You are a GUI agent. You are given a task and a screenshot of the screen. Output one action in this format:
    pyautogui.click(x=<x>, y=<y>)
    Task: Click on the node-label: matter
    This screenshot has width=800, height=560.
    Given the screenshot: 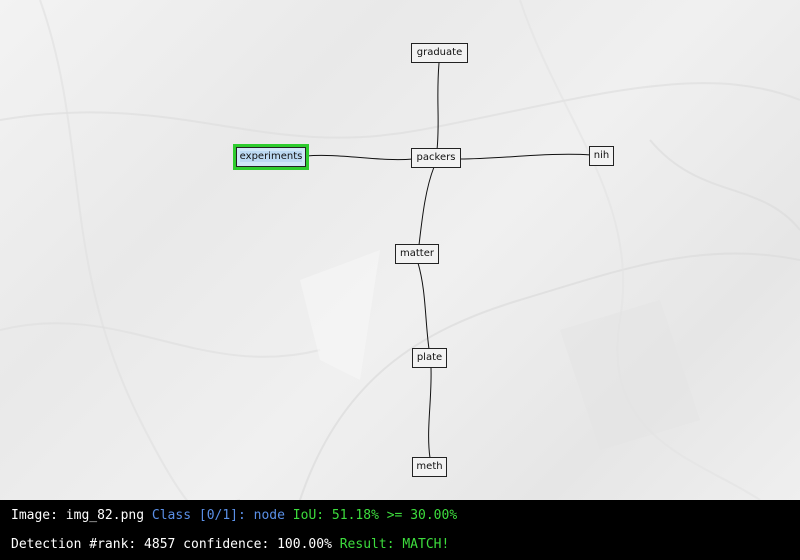 What is the action you would take?
    pyautogui.click(x=417, y=253)
    